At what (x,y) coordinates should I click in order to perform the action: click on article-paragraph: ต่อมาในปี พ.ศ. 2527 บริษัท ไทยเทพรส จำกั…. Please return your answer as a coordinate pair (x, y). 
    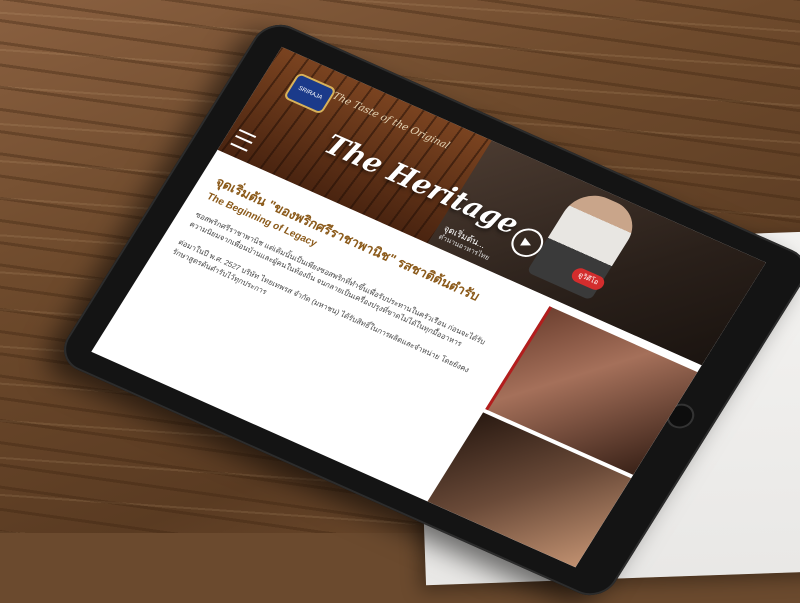
    Looking at the image, I should click on (321, 306).